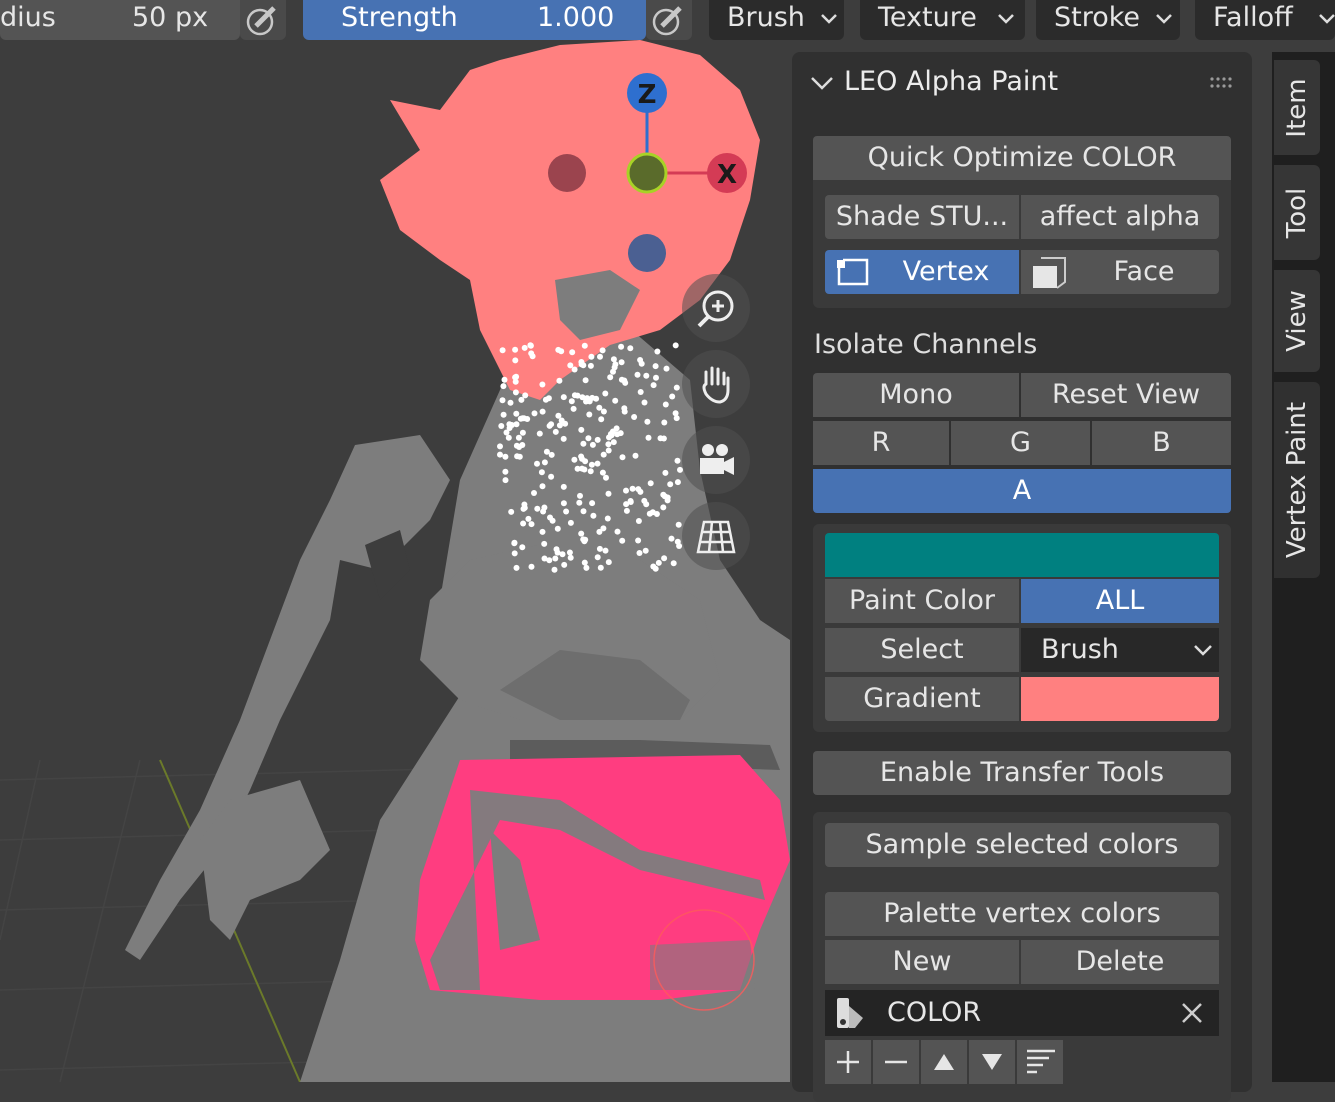  Describe the element at coordinates (916, 395) in the screenshot. I see `mono-button: Mono` at that location.